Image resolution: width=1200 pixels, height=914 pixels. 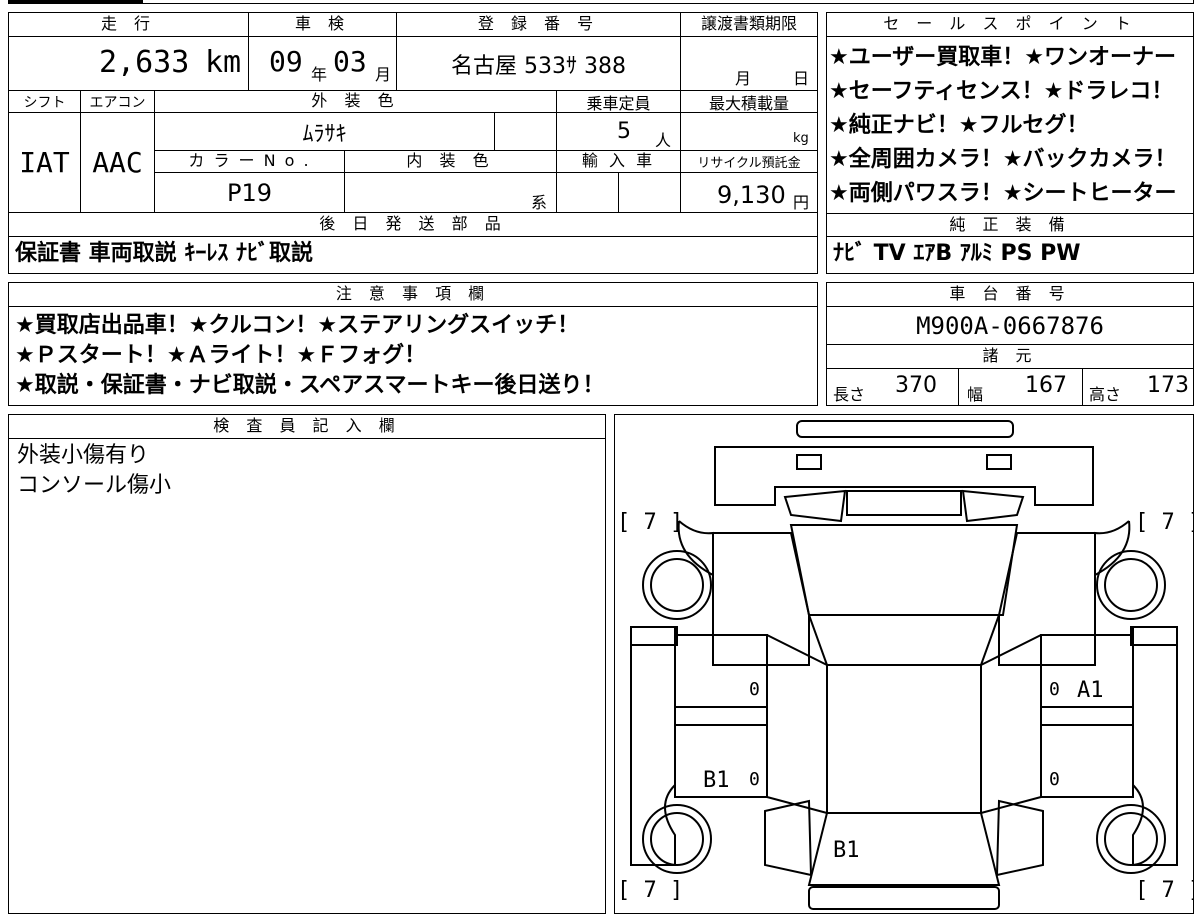 I want to click on chassis-number: M900A-0667876, so click(x=1010, y=325).